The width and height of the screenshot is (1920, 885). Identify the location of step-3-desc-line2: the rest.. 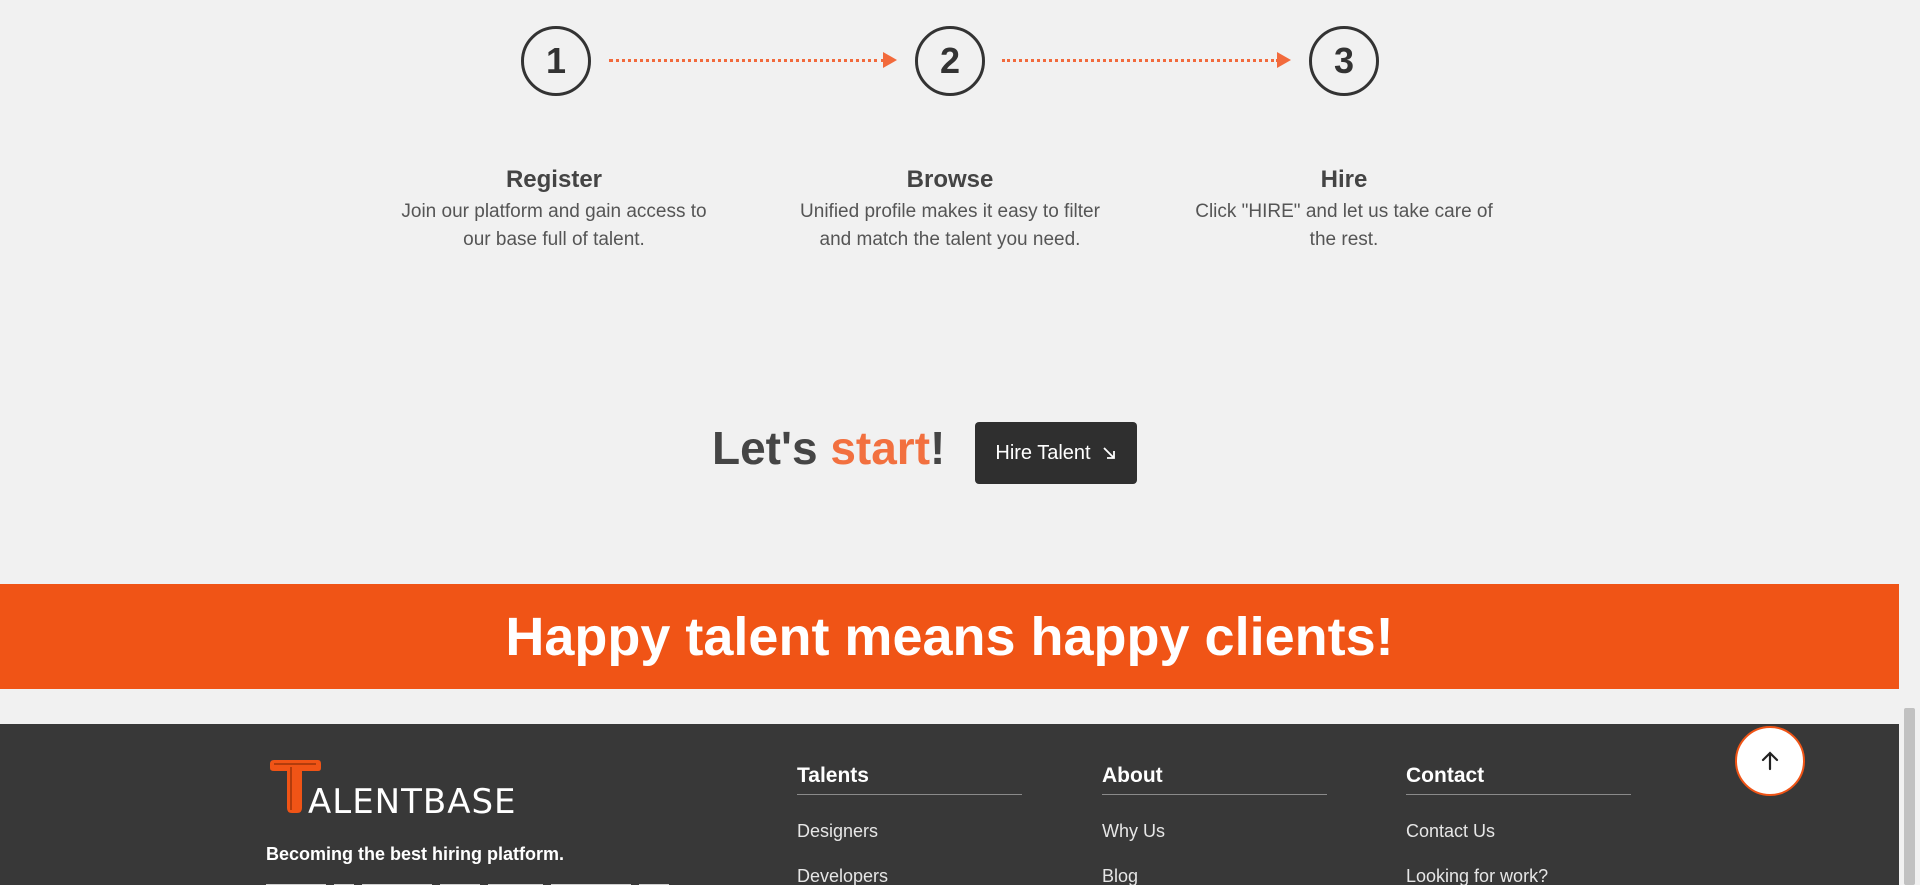
(1344, 239).